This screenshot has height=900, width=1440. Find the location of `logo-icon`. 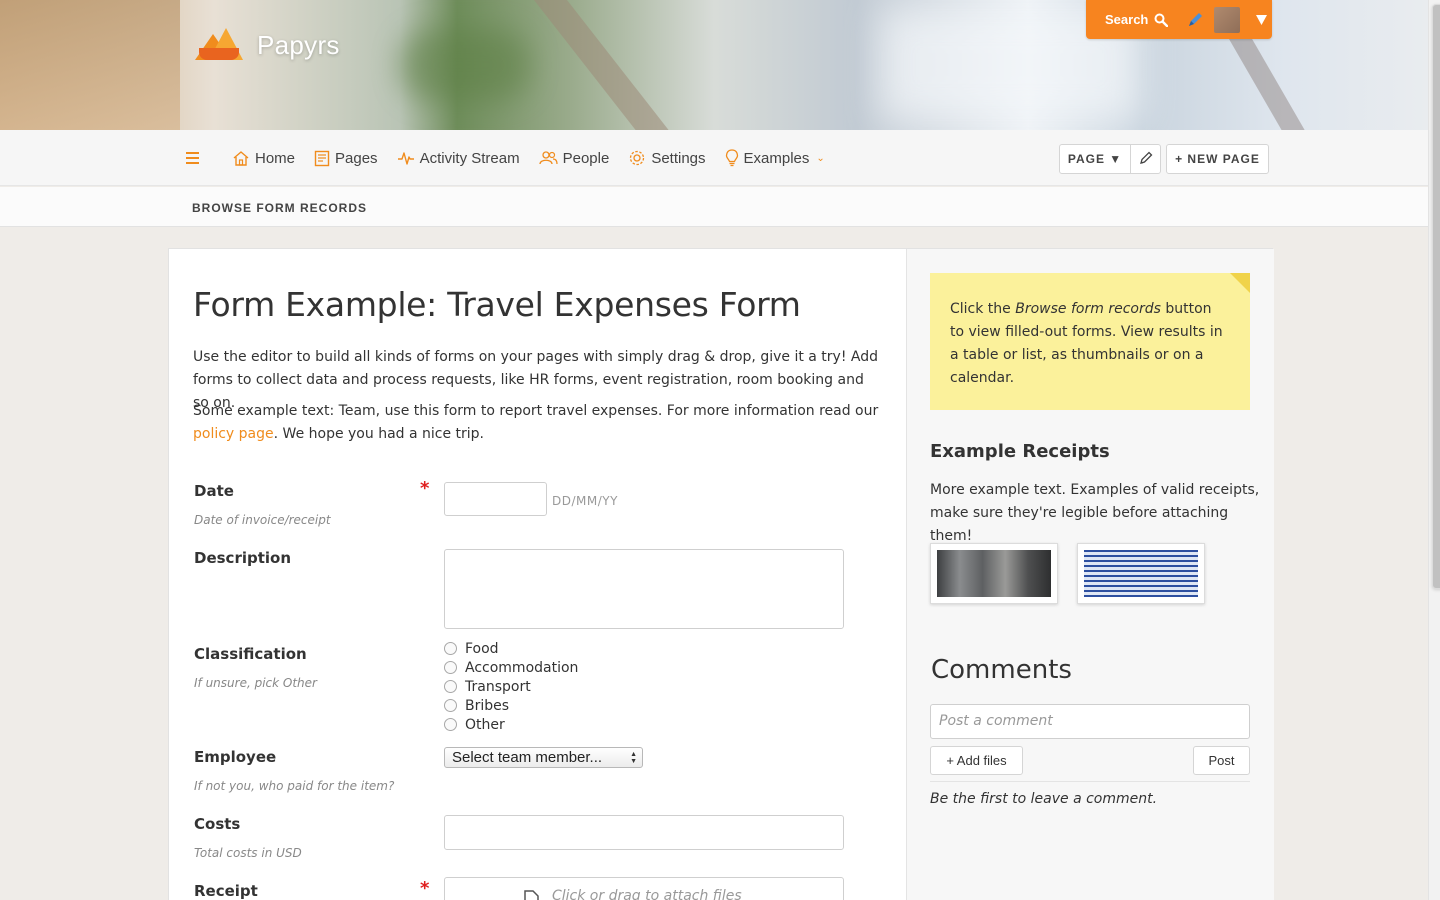

logo-icon is located at coordinates (219, 45).